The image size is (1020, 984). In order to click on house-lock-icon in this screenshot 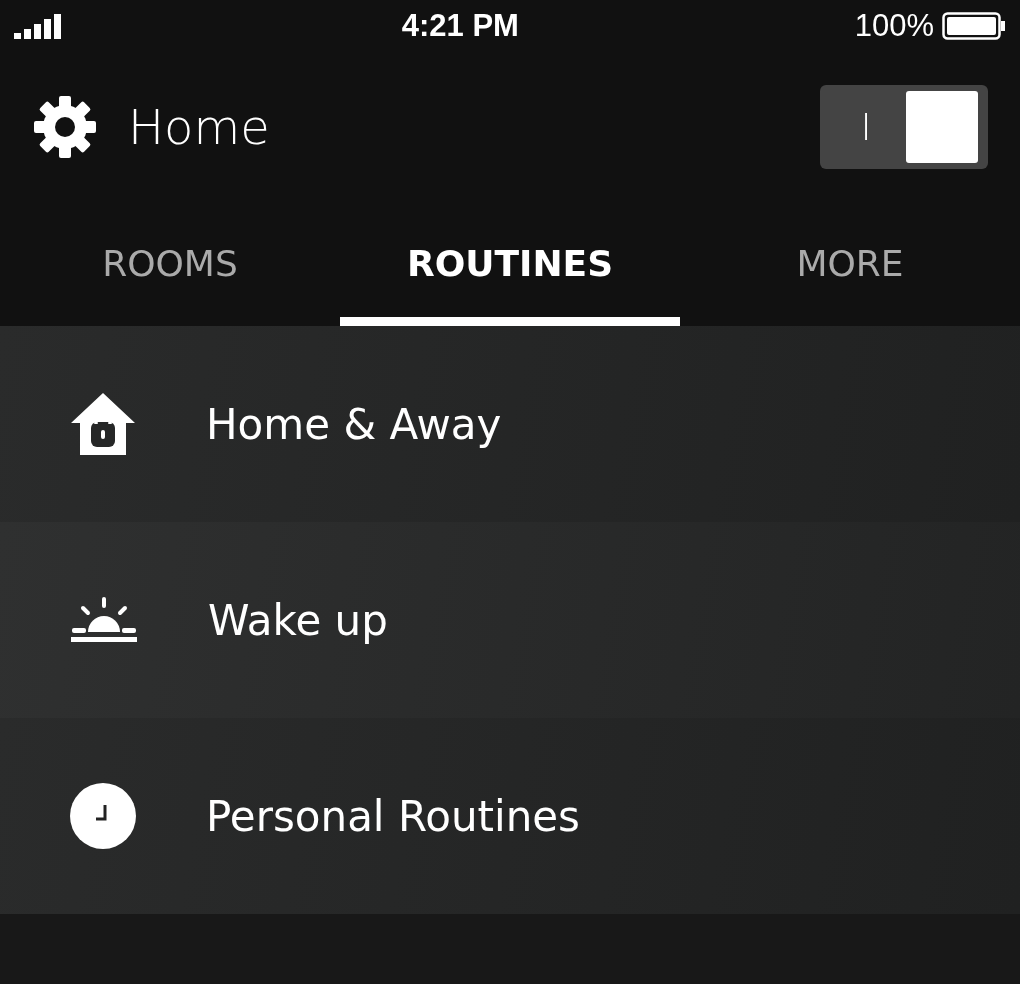, I will do `click(103, 424)`.